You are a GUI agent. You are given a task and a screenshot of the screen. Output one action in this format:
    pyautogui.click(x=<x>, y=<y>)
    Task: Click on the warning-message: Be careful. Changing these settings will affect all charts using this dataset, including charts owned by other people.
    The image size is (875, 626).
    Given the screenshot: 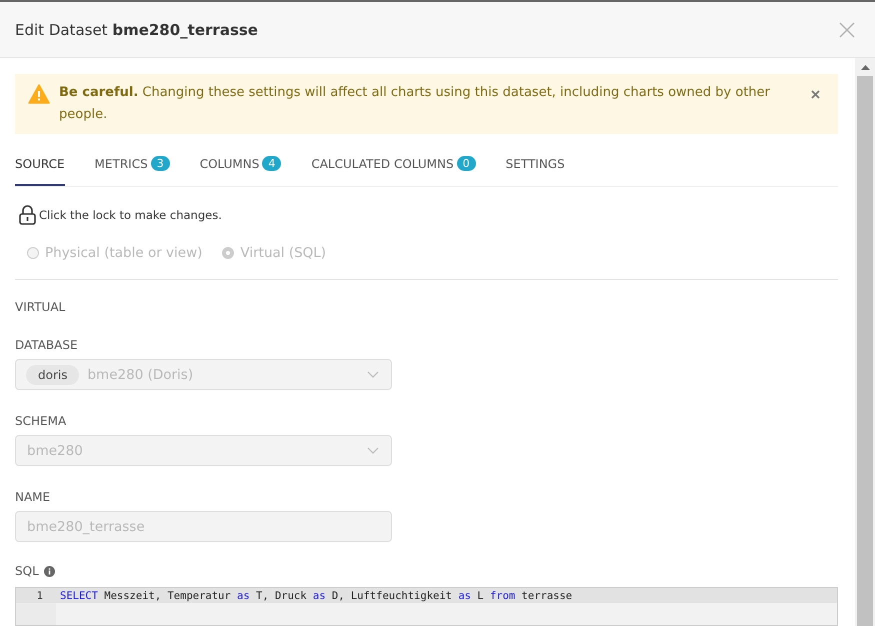 What is the action you would take?
    pyautogui.click(x=415, y=104)
    